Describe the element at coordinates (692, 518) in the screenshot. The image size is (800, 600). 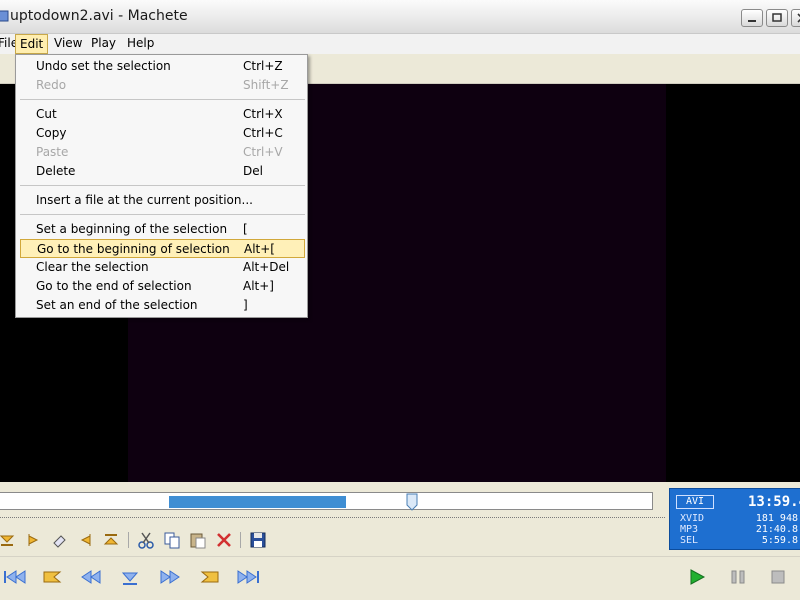
I see `info-label: XVID` at that location.